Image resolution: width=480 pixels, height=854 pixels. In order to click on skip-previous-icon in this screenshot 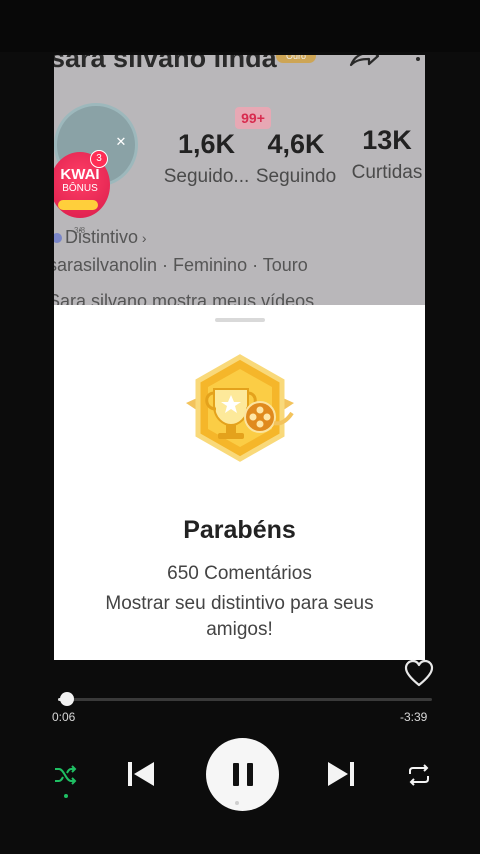, I will do `click(140, 774)`.